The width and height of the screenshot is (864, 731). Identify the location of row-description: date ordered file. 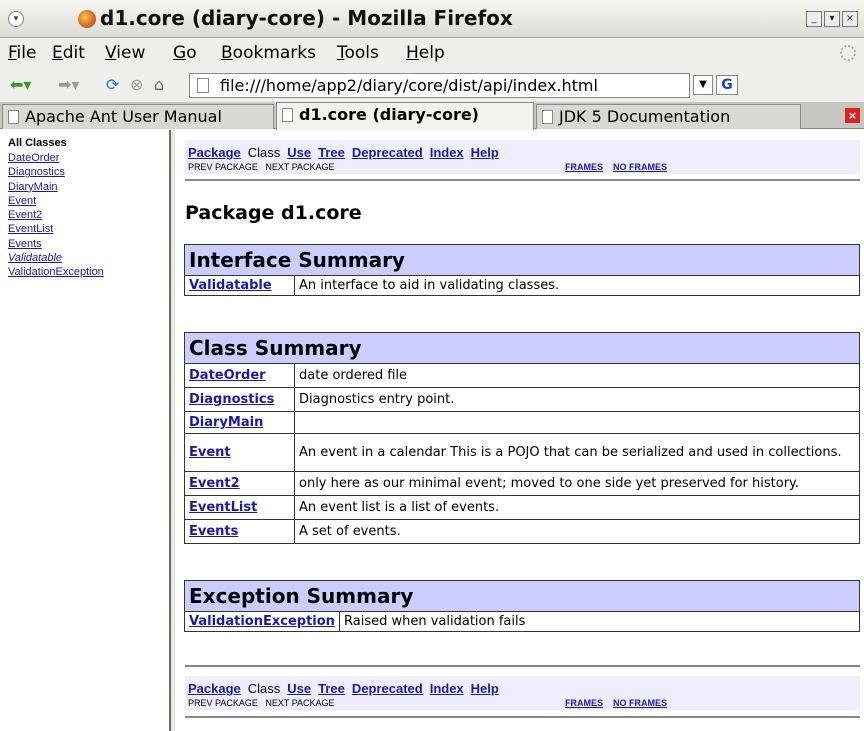
(577, 375).